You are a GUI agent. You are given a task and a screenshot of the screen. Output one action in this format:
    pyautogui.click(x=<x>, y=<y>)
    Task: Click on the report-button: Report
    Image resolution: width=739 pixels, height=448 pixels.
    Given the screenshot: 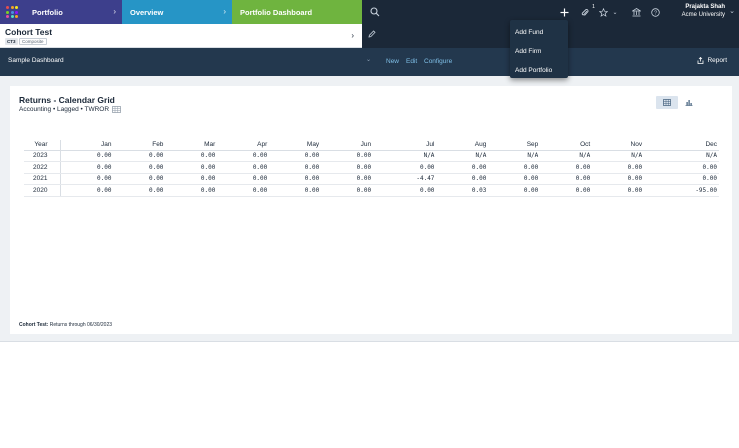 What is the action you would take?
    pyautogui.click(x=712, y=60)
    